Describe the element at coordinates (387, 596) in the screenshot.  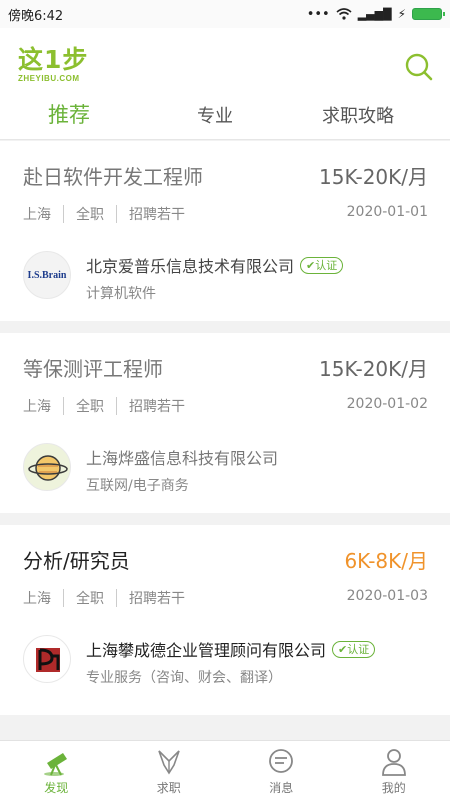
I see `job-date: 2020-01-03` at that location.